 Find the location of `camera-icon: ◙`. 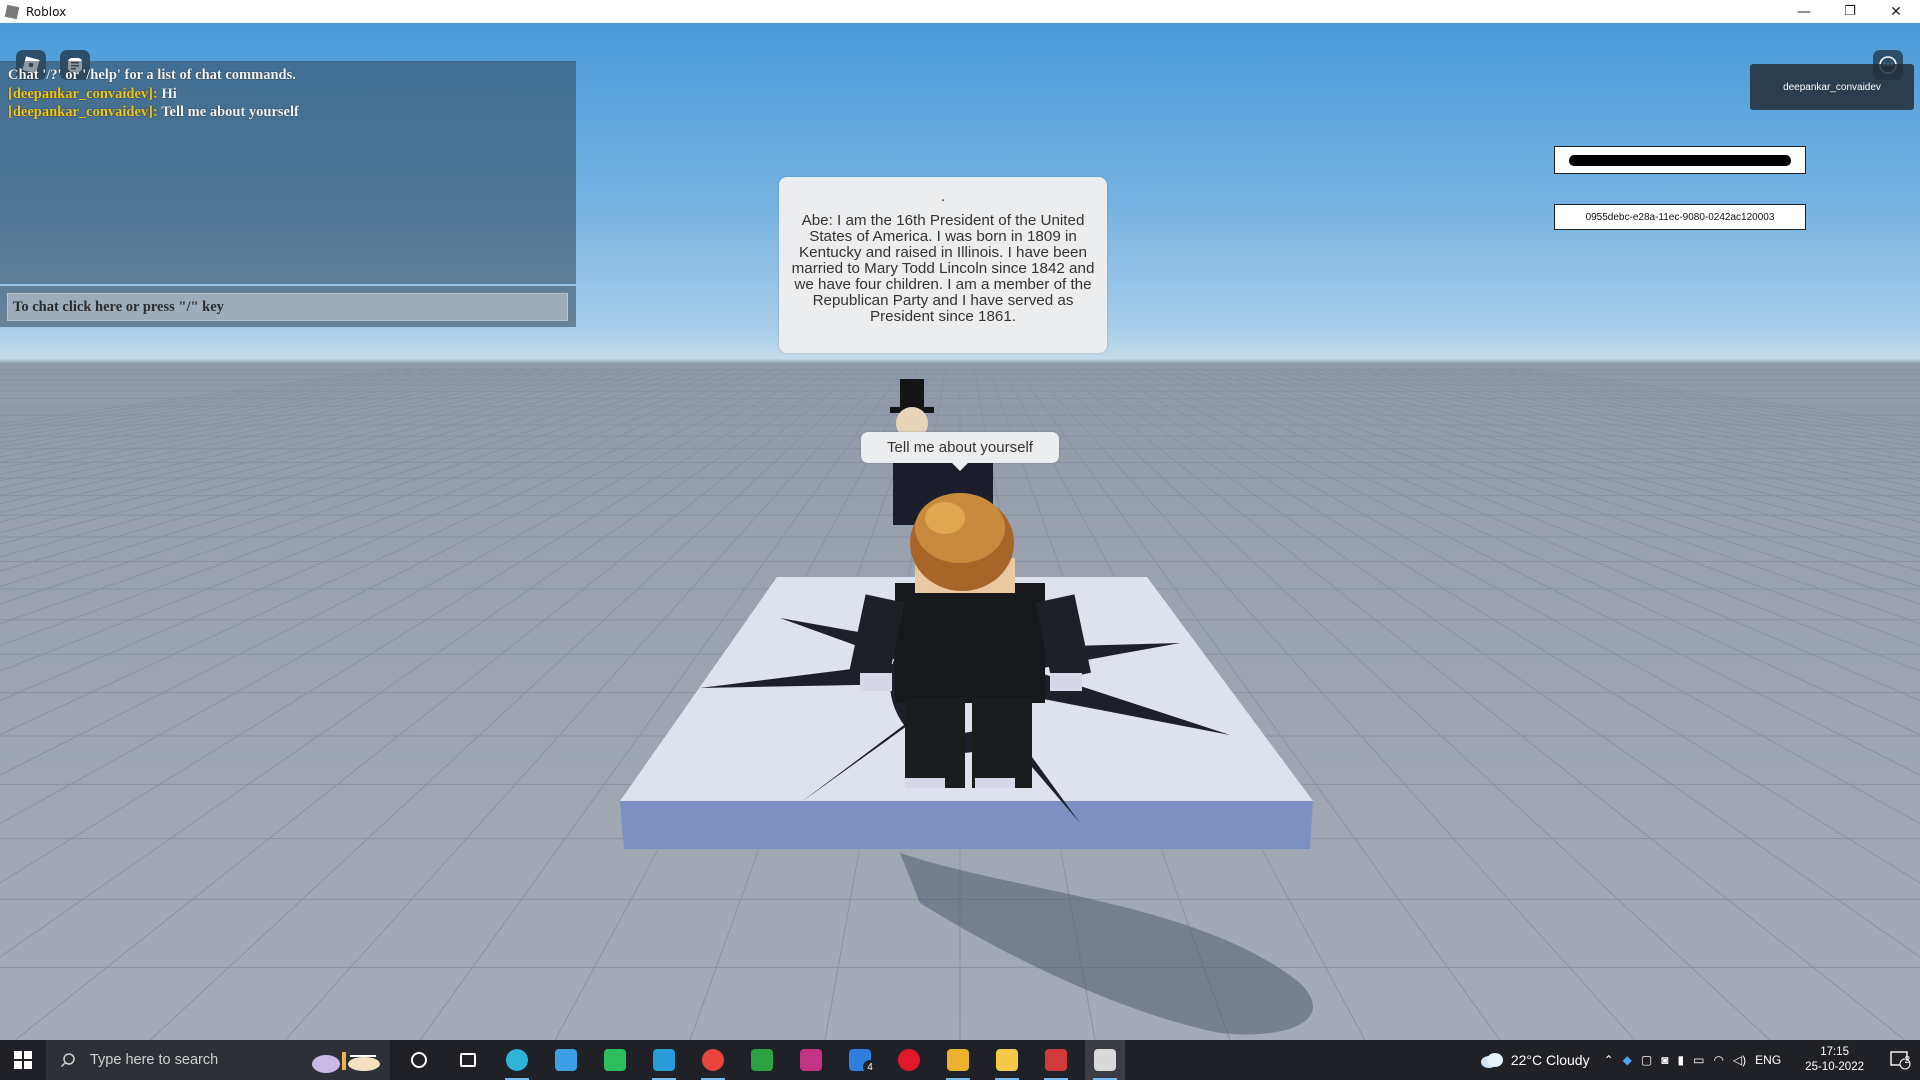

camera-icon: ◙ is located at coordinates (1664, 1060).